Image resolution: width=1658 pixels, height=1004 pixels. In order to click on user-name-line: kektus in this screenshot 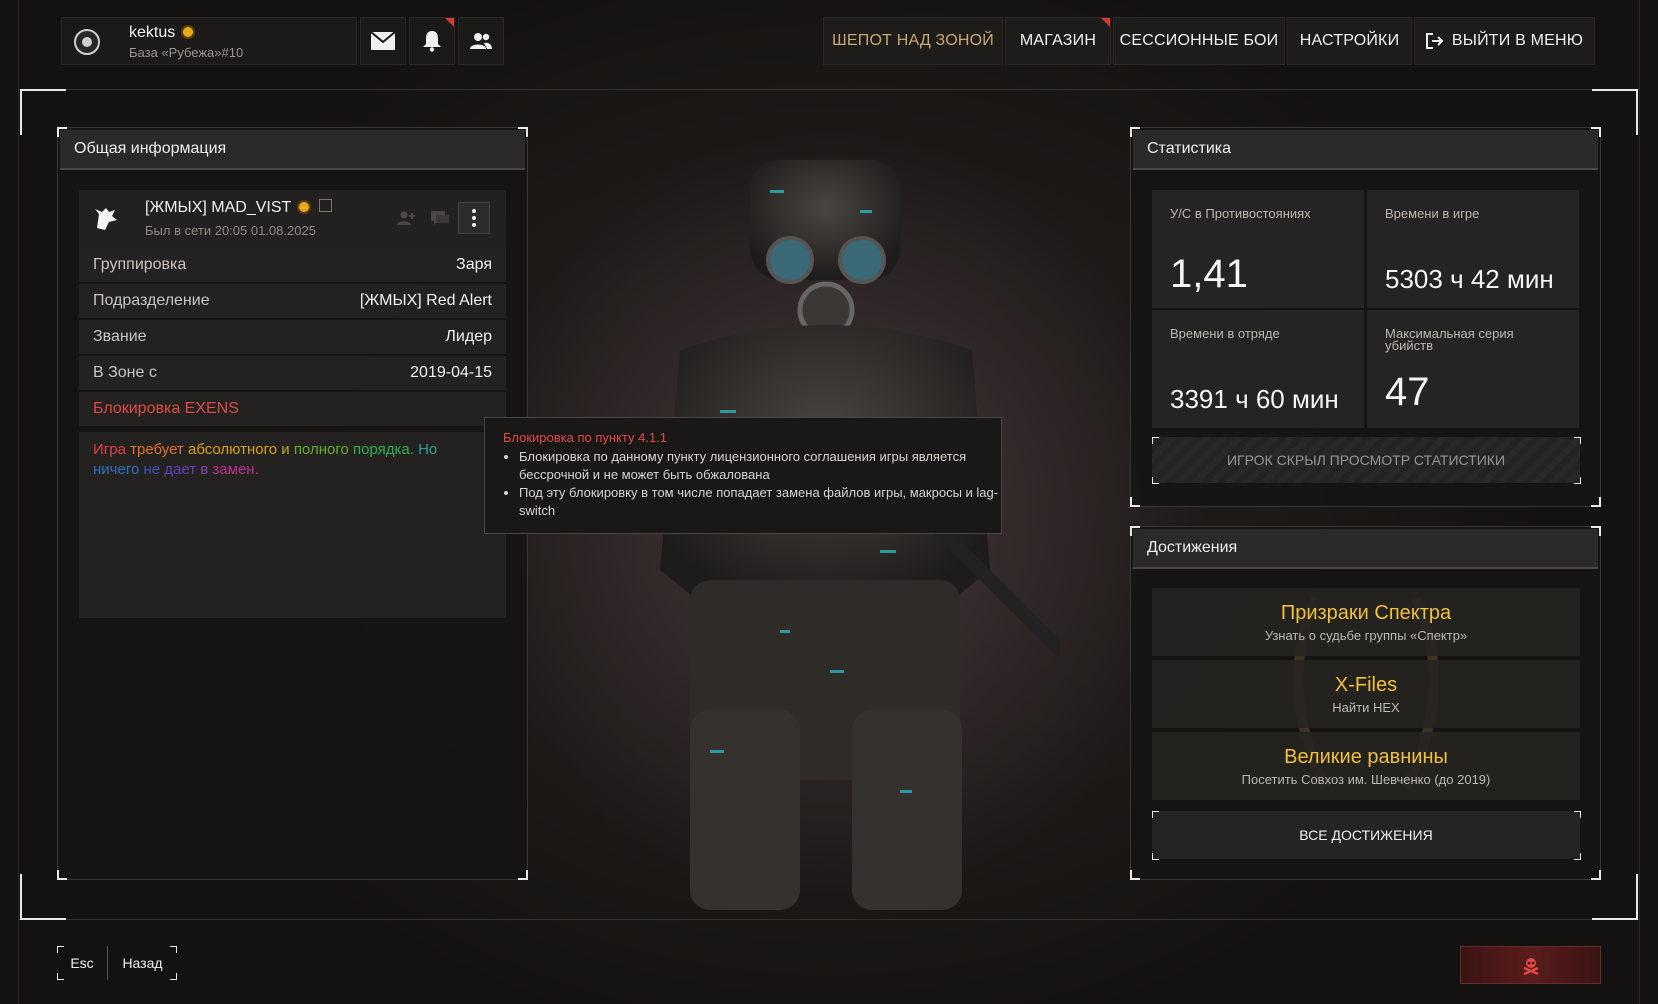, I will do `click(162, 33)`.